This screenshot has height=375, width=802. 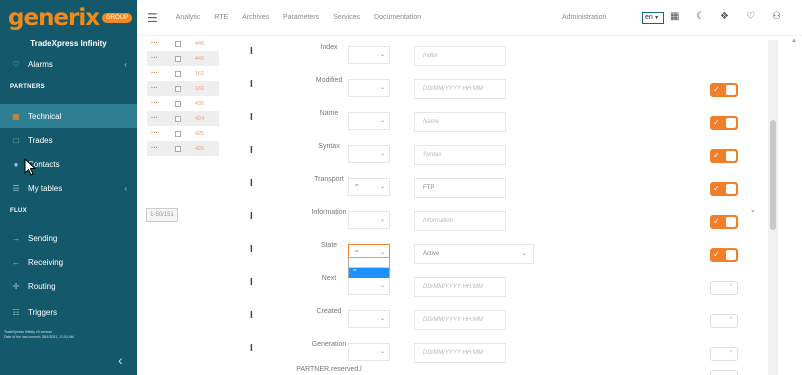 I want to click on nav-rte: RTE, so click(x=221, y=17).